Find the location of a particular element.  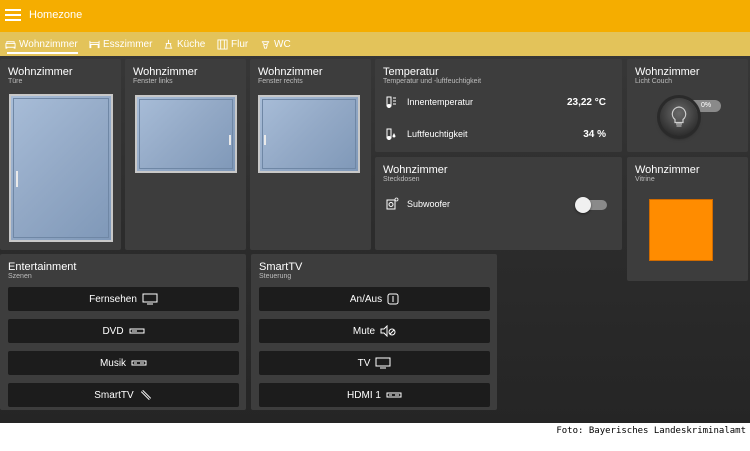

tile-title: Entertainment is located at coordinates (42, 267).